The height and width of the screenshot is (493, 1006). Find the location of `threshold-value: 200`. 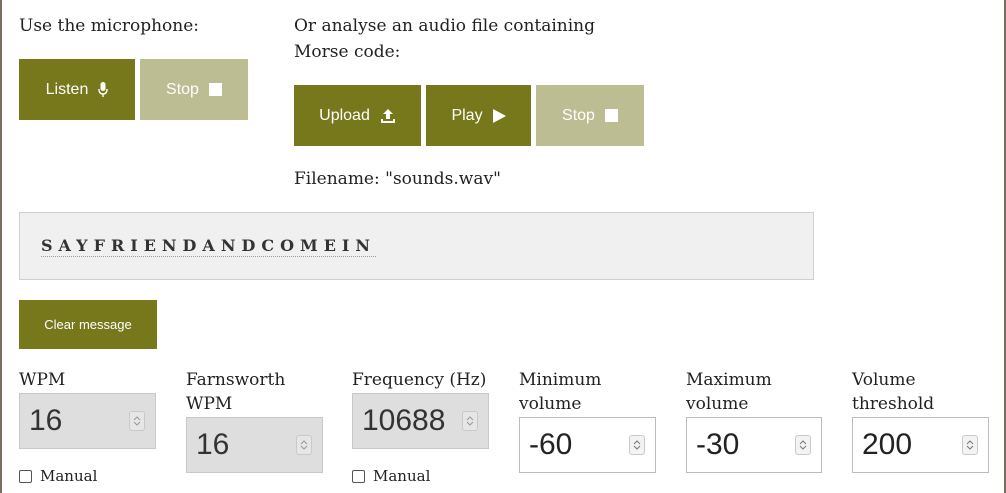

threshold-value: 200 is located at coordinates (887, 444).